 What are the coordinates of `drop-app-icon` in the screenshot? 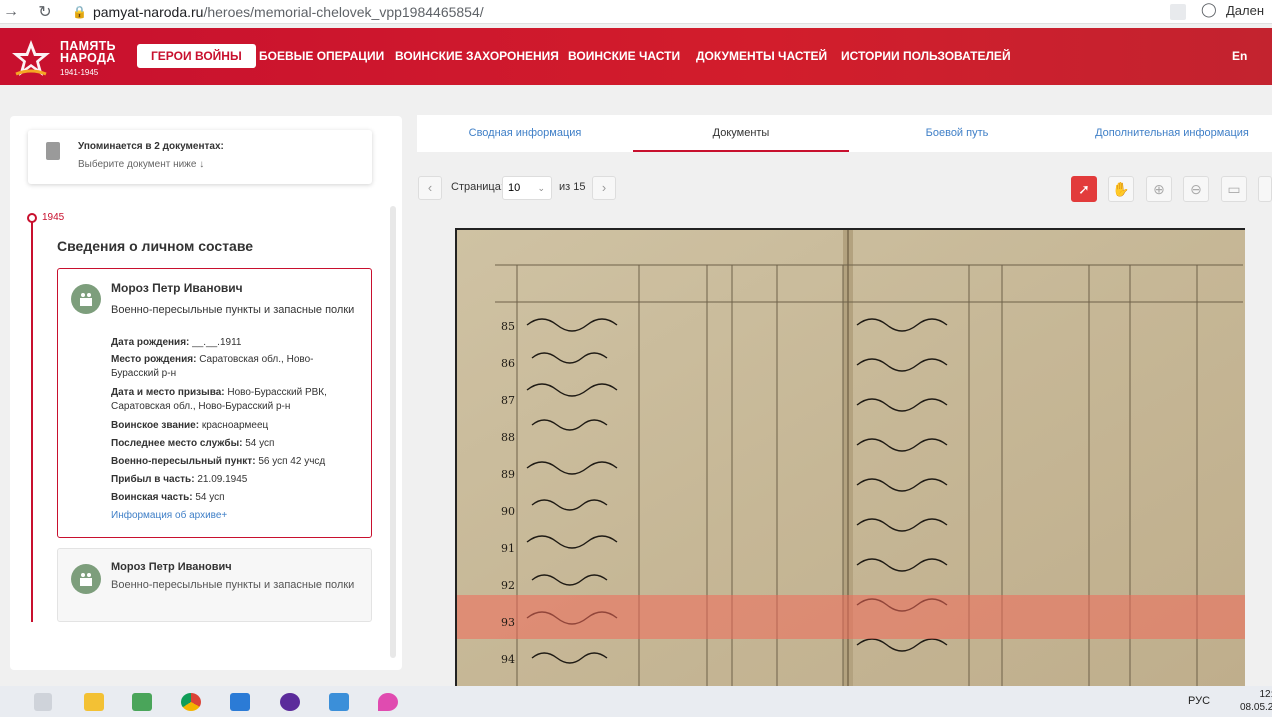 It's located at (388, 702).